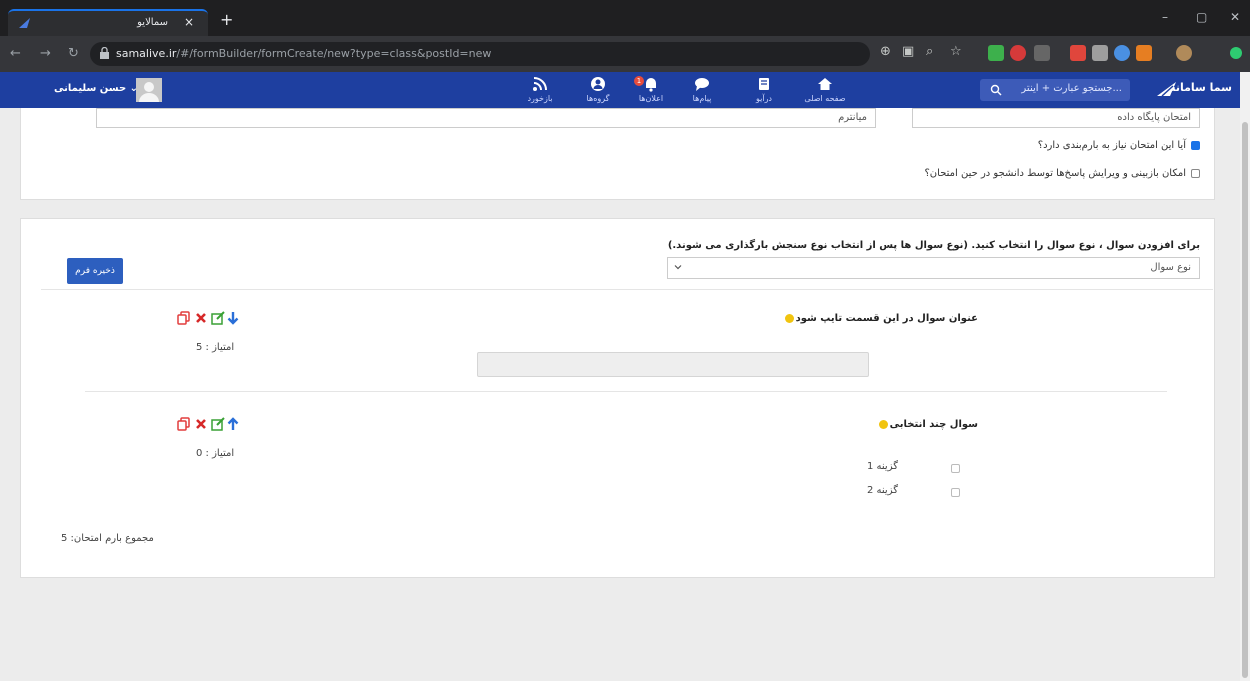 Image resolution: width=1250 pixels, height=681 pixels. I want to click on profile-avatar-icon, so click(1184, 53).